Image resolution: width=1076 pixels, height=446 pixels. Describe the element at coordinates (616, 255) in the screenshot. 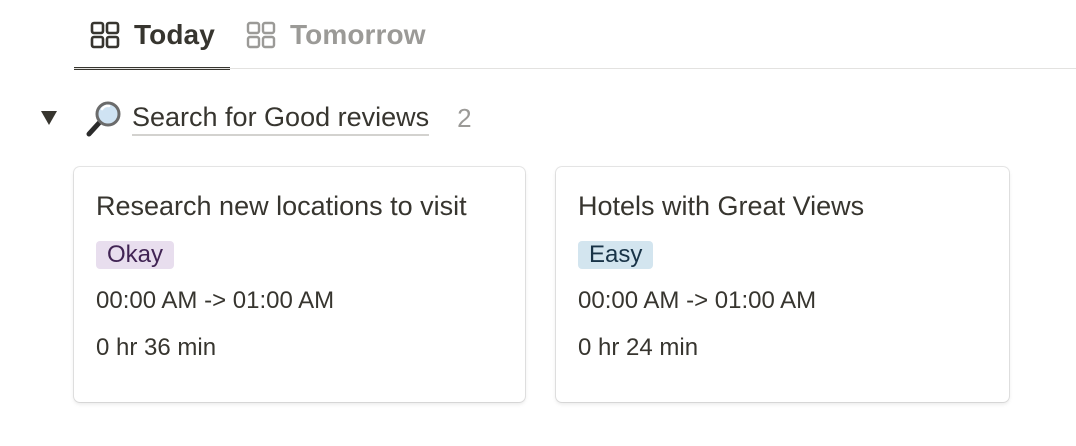

I see `difficulty-tag: Easy` at that location.